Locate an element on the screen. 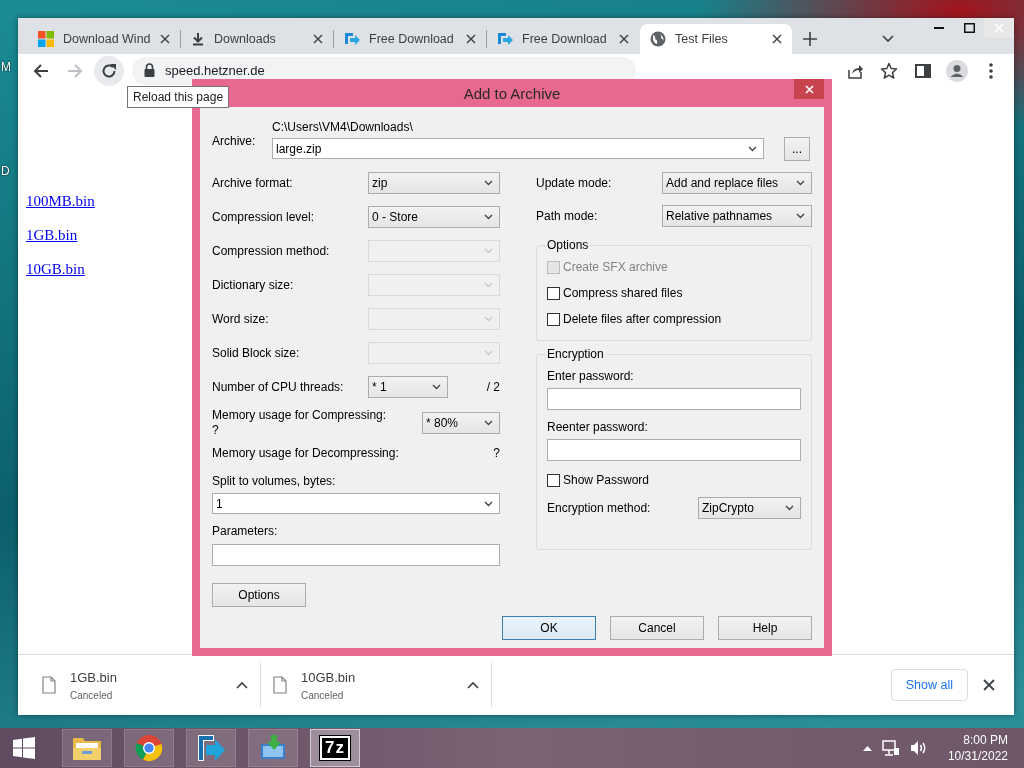 This screenshot has width=1024, height=768. field-label: Compression level: is located at coordinates (264, 217).